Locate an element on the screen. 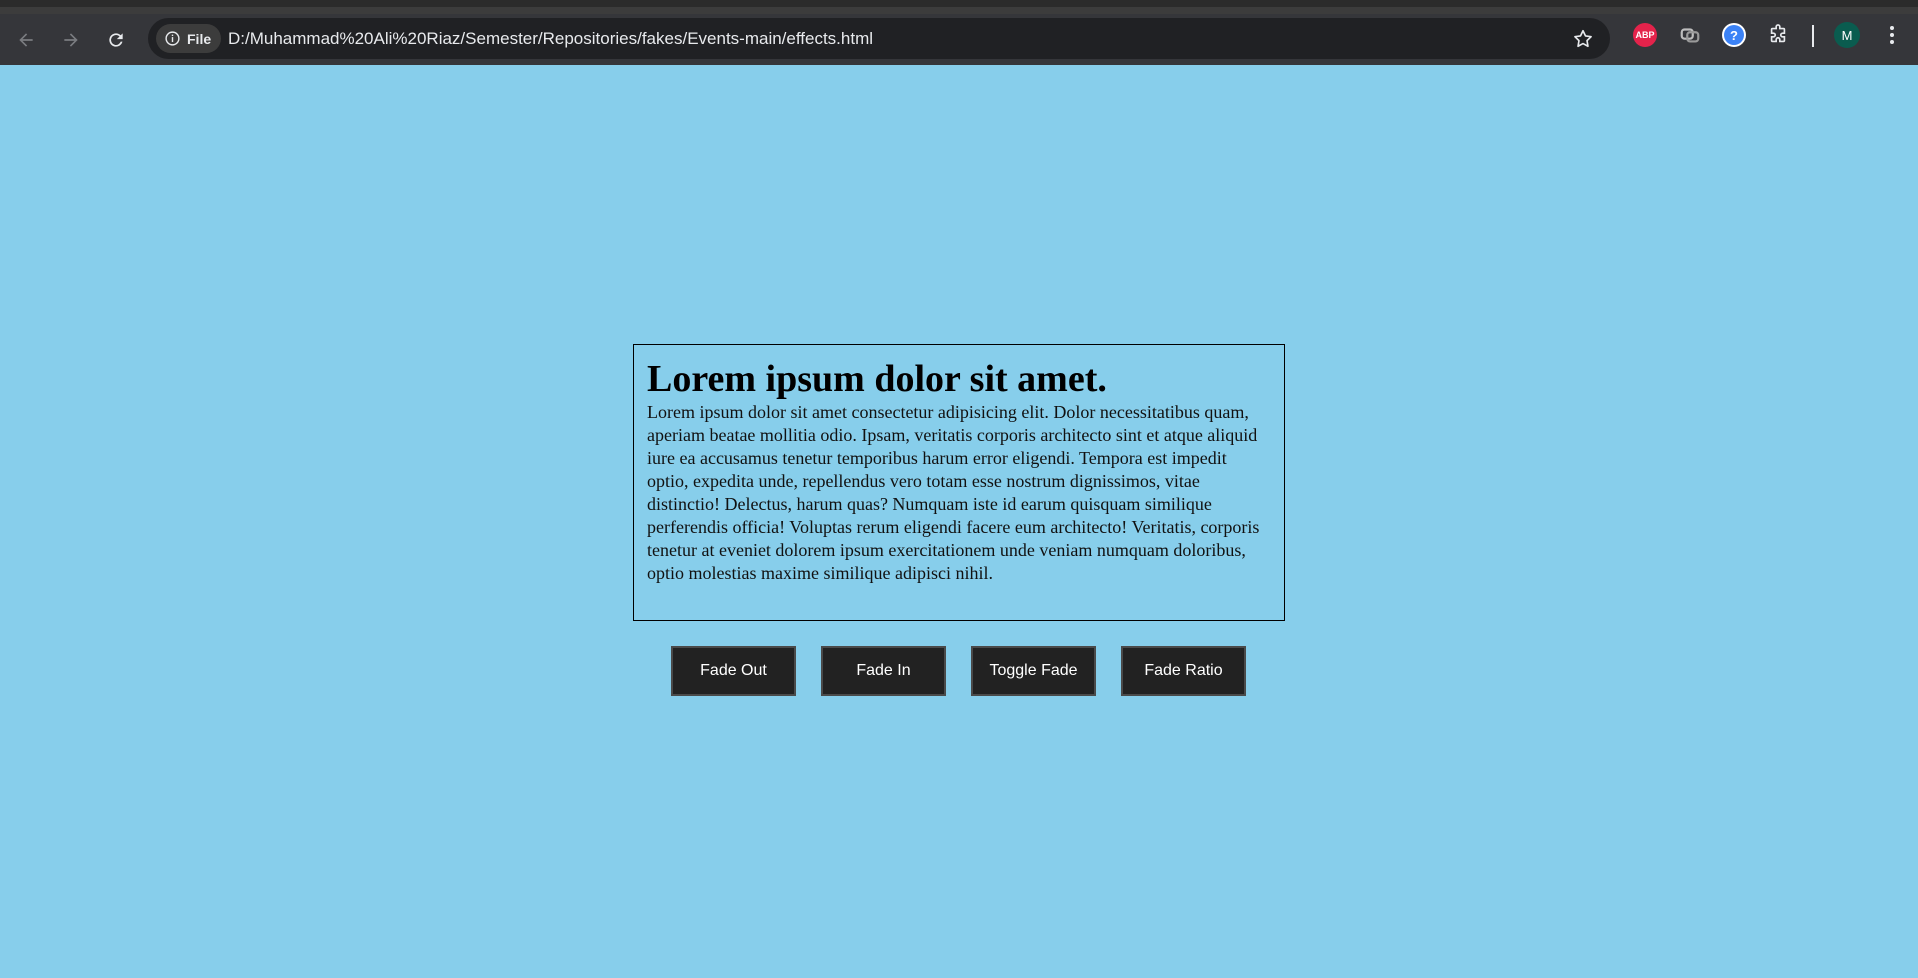  info-icon is located at coordinates (172, 38).